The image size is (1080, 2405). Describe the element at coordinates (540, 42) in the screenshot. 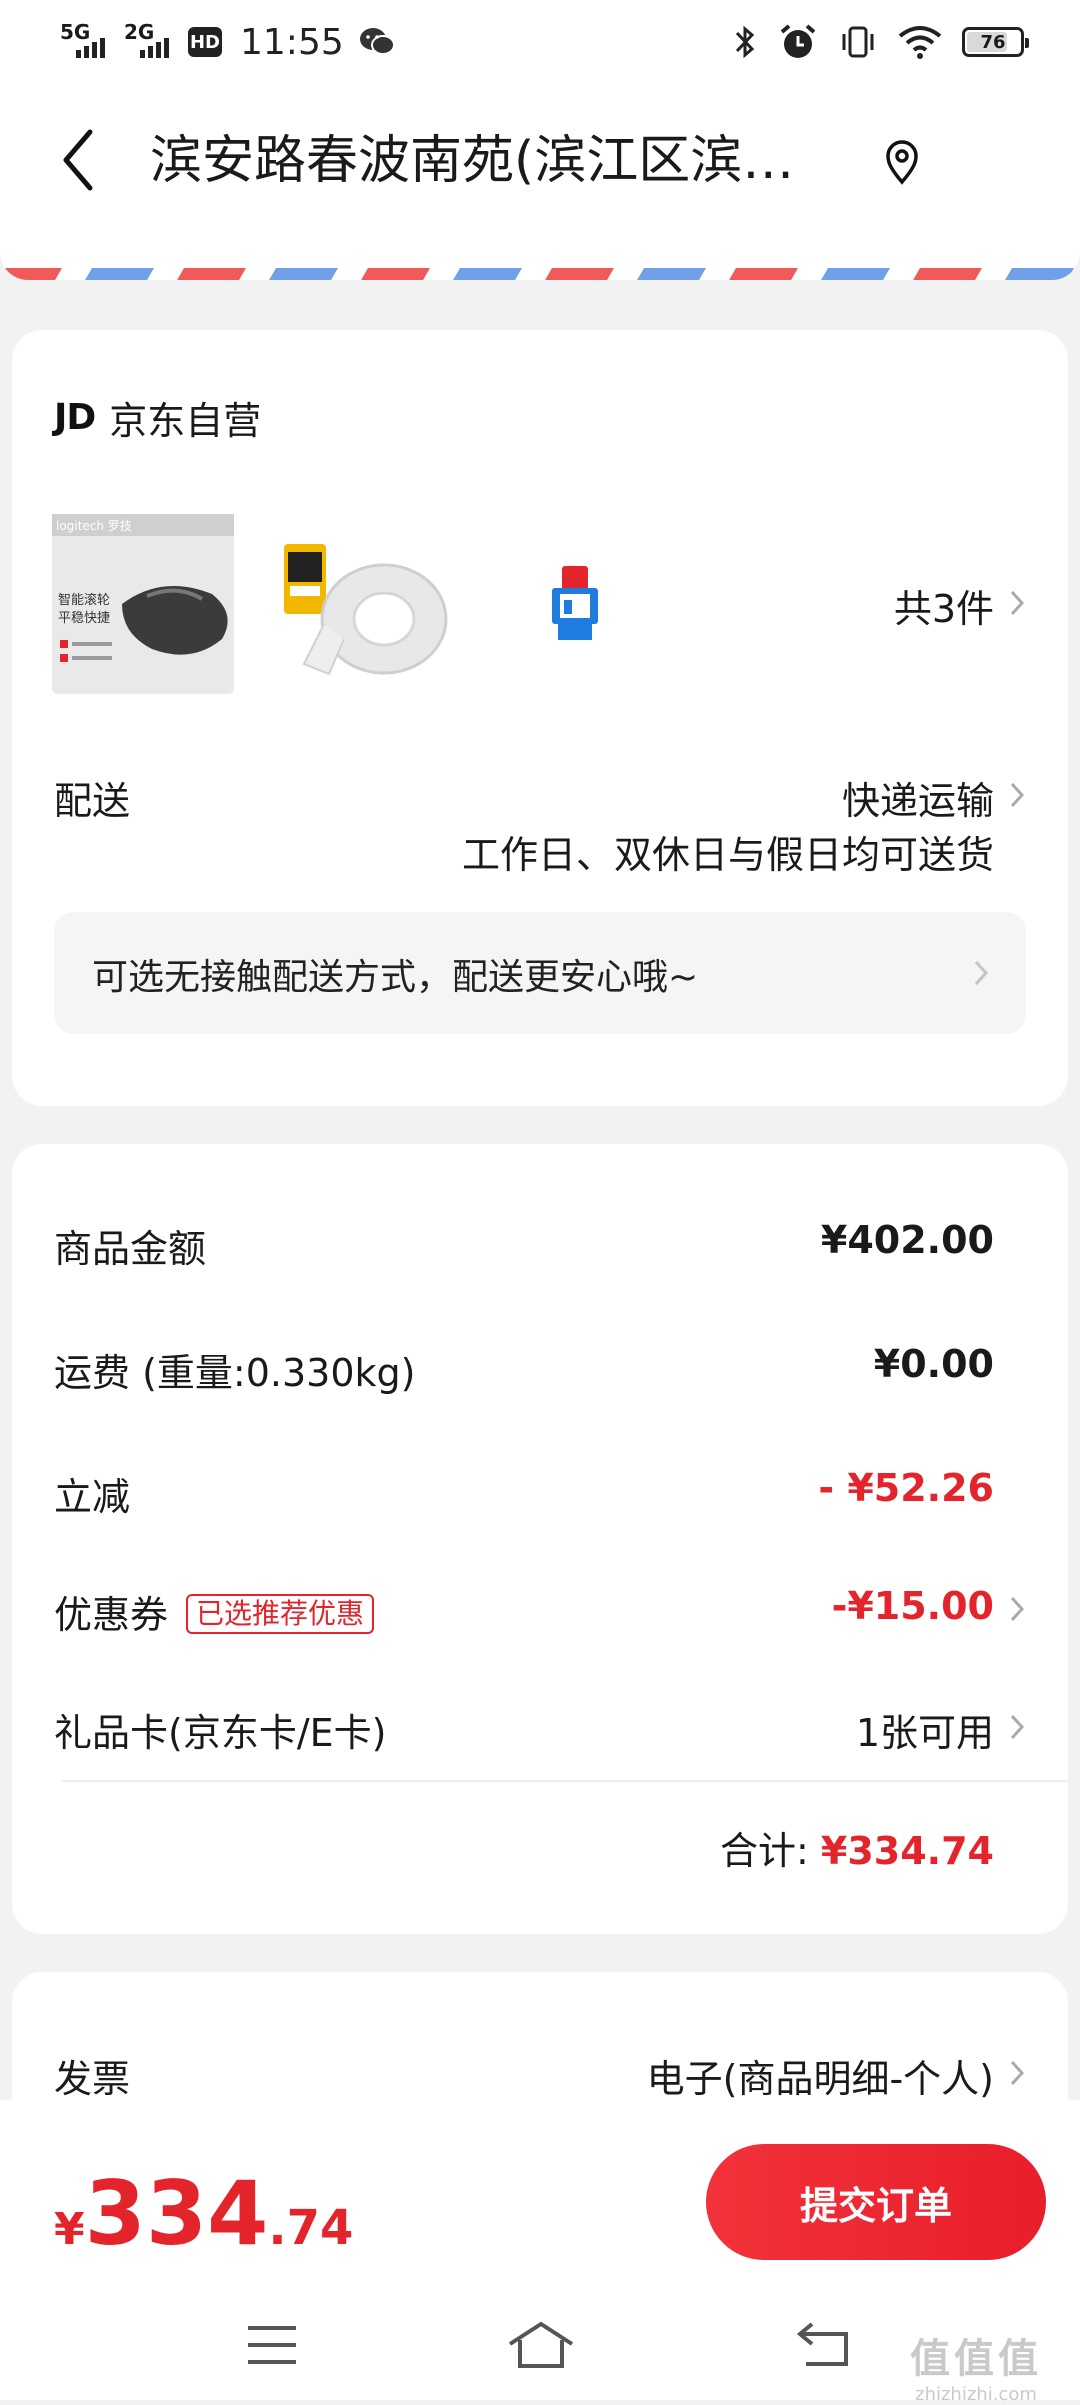

I see `status-bar: 5G 2G HD 11:55 76` at that location.